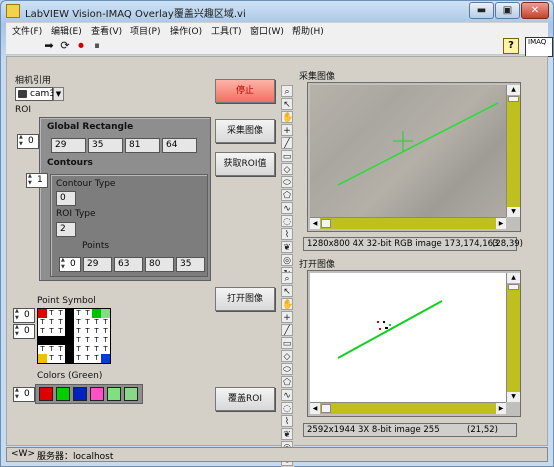 This screenshot has height=467, width=554. What do you see at coordinates (308, 30) in the screenshot?
I see `menu-help: 帮助(H)` at bounding box center [308, 30].